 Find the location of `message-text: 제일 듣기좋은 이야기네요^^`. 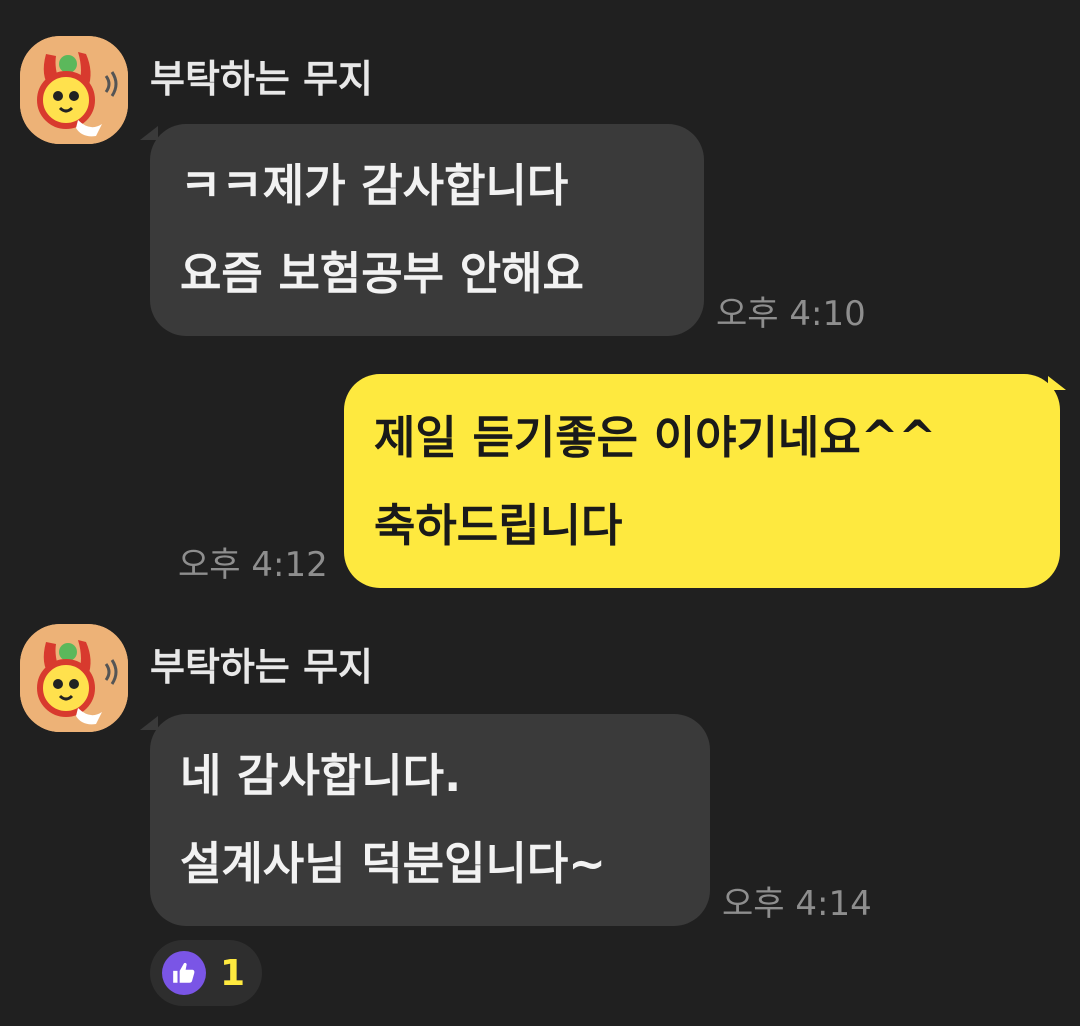

message-text: 제일 듣기좋은 이야기네요^^ is located at coordinates (655, 437).